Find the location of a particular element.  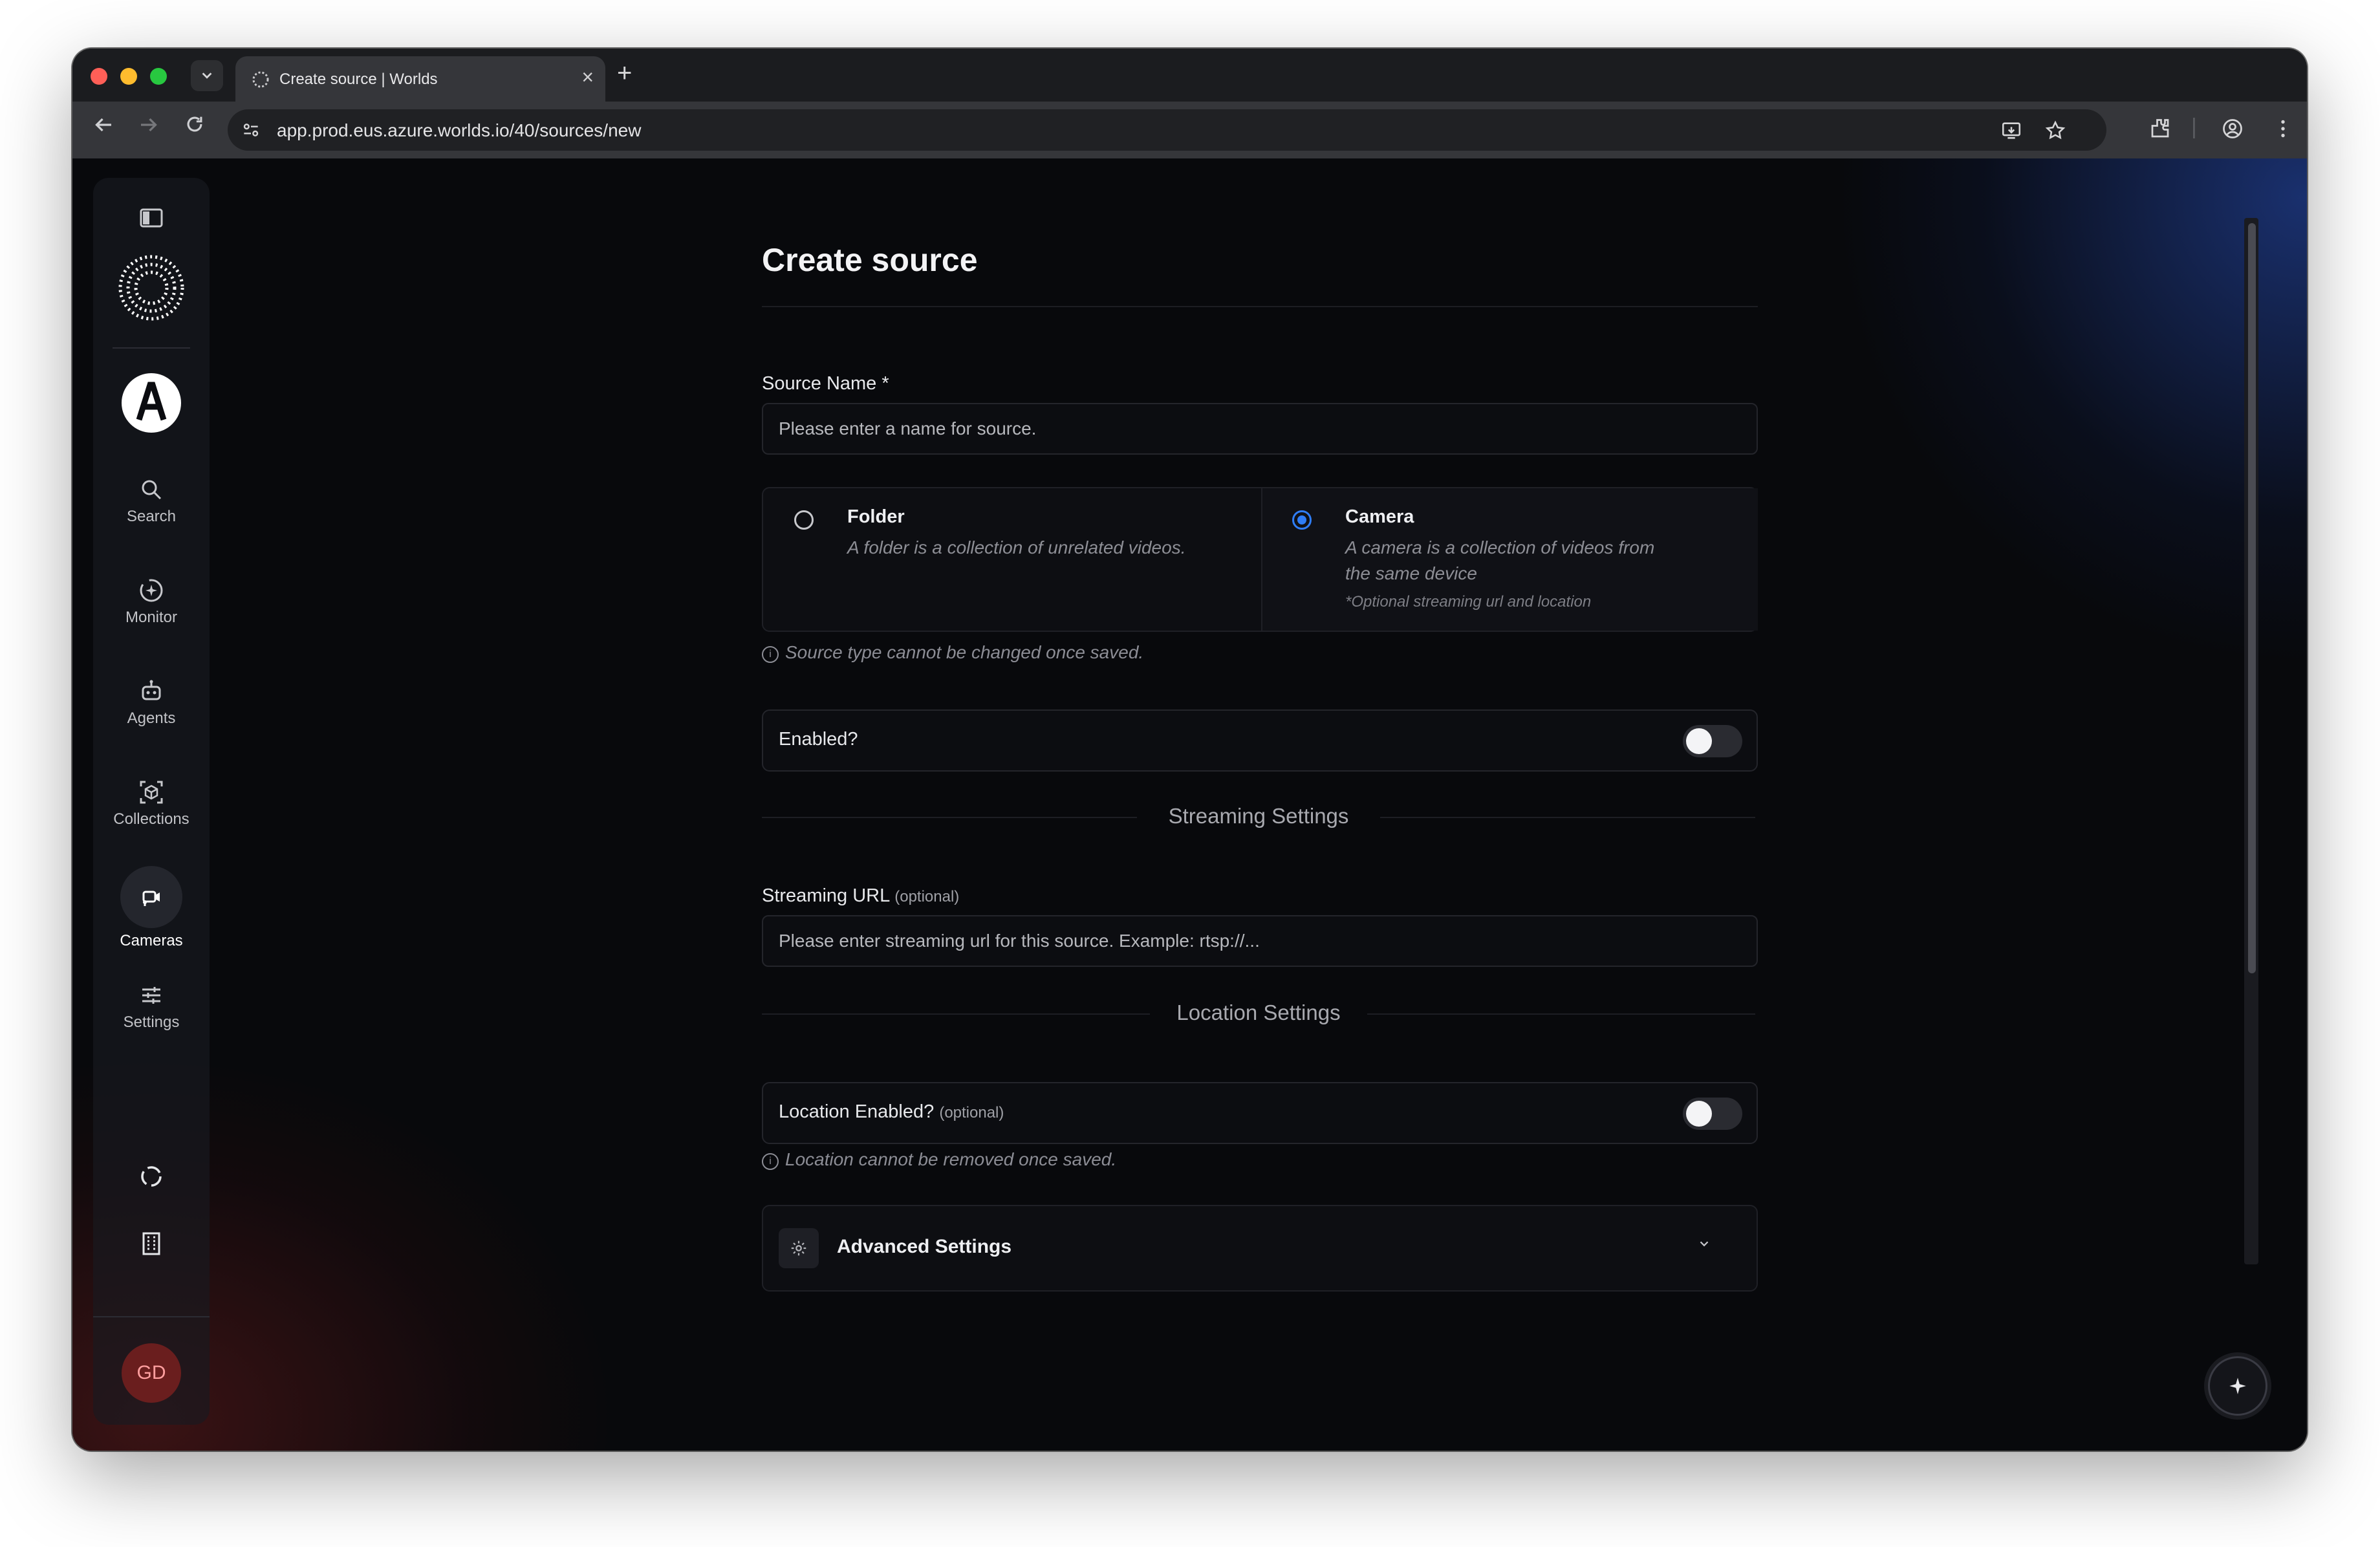

sidebar-item-agents: Agents is located at coordinates (151, 702).